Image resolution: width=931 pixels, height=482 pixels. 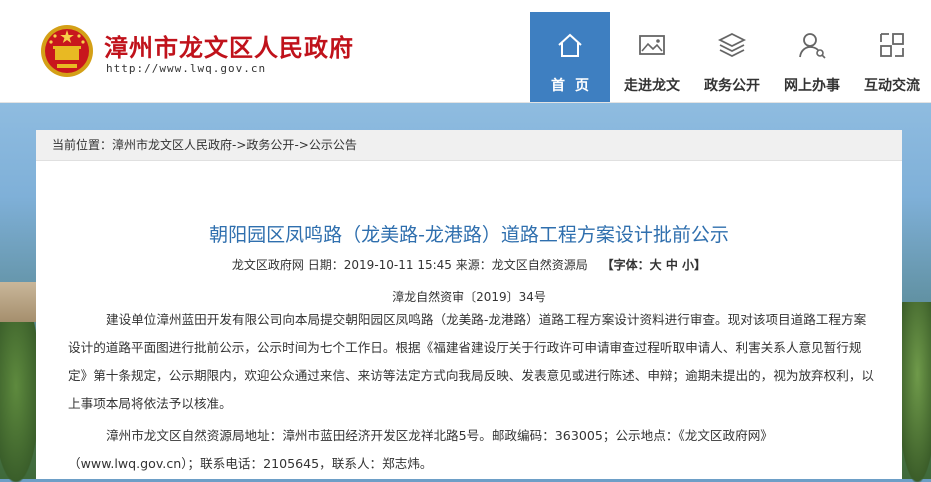 What do you see at coordinates (469, 235) in the screenshot?
I see `article-title: 朝阳园区凤鸣路（龙美路-龙港路）道路工程方案设计批前公示` at bounding box center [469, 235].